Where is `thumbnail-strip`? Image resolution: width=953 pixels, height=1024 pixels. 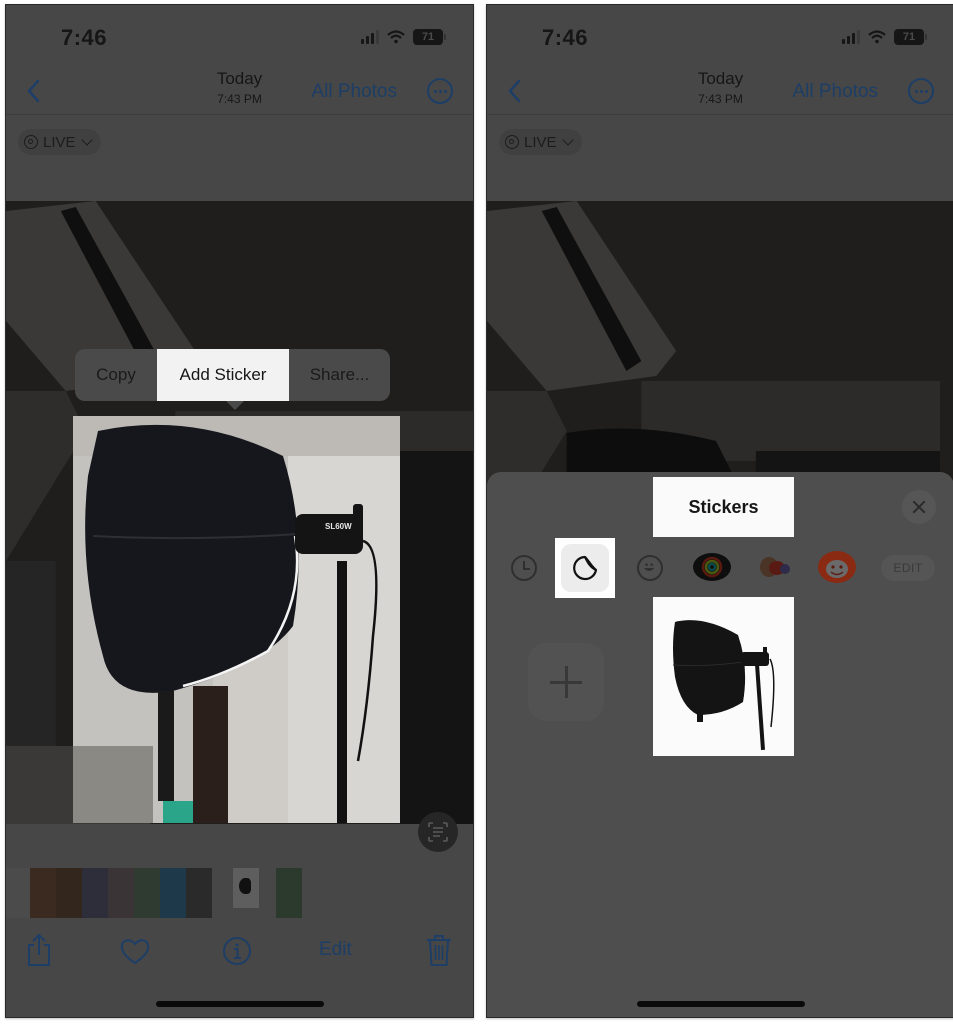 thumbnail-strip is located at coordinates (239, 893).